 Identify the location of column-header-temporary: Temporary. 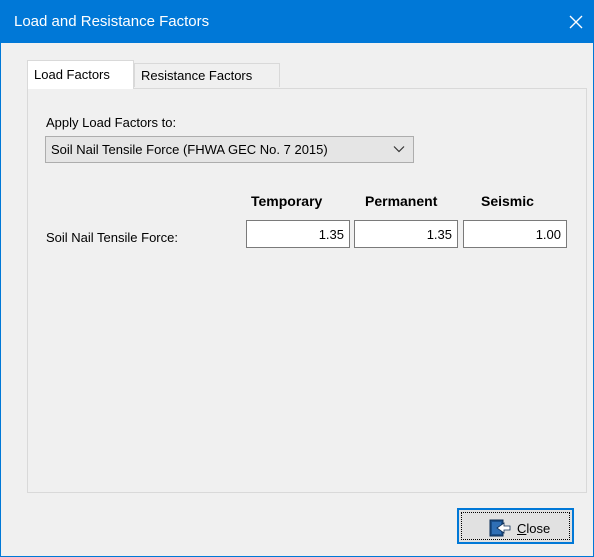
(287, 201).